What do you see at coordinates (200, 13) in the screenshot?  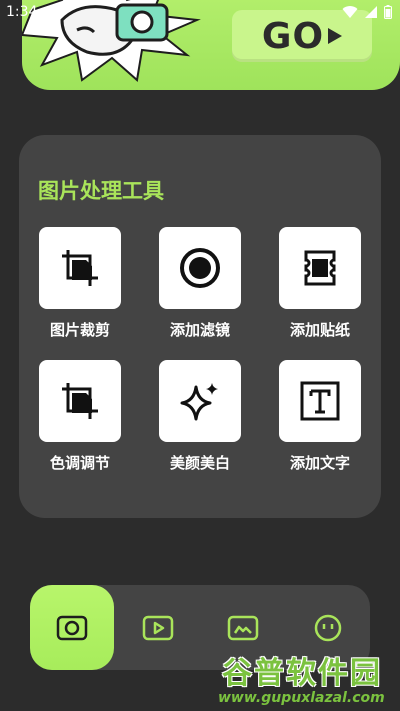 I see `status-bar: 1:34` at bounding box center [200, 13].